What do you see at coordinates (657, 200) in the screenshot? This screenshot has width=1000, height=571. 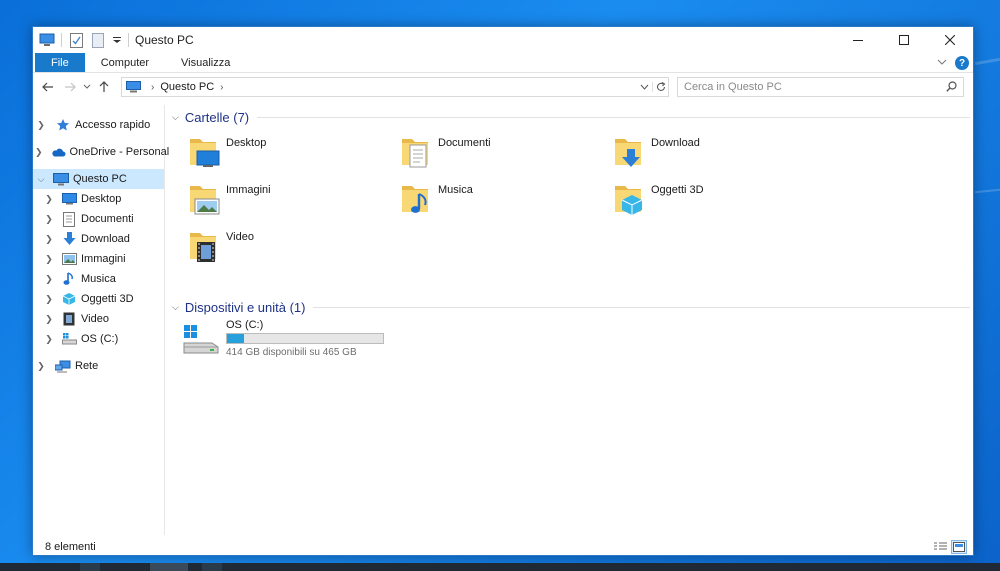 I see `folder-tile-3d-objects: Oggetti 3D` at bounding box center [657, 200].